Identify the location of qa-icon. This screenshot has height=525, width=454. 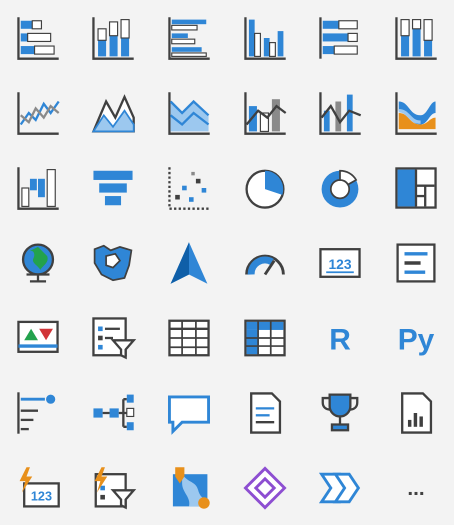
(189, 414).